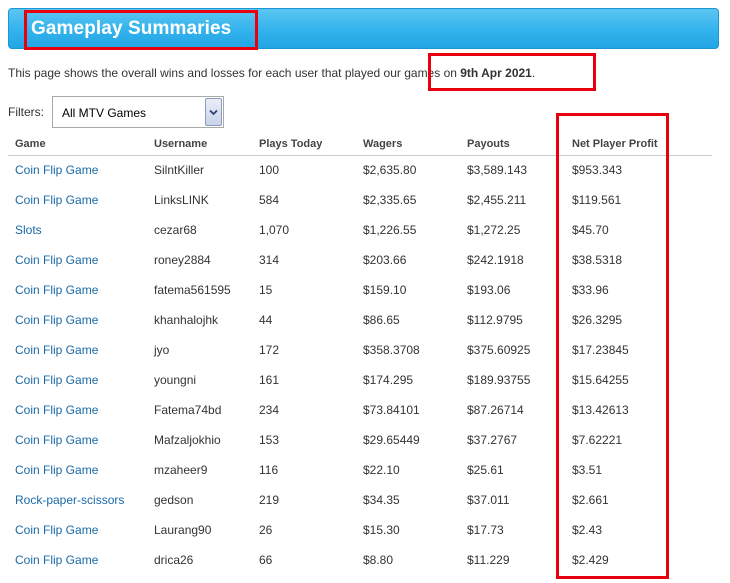 Image resolution: width=730 pixels, height=583 pixels. Describe the element at coordinates (266, 290) in the screenshot. I see `cell-plays-today: 15` at that location.